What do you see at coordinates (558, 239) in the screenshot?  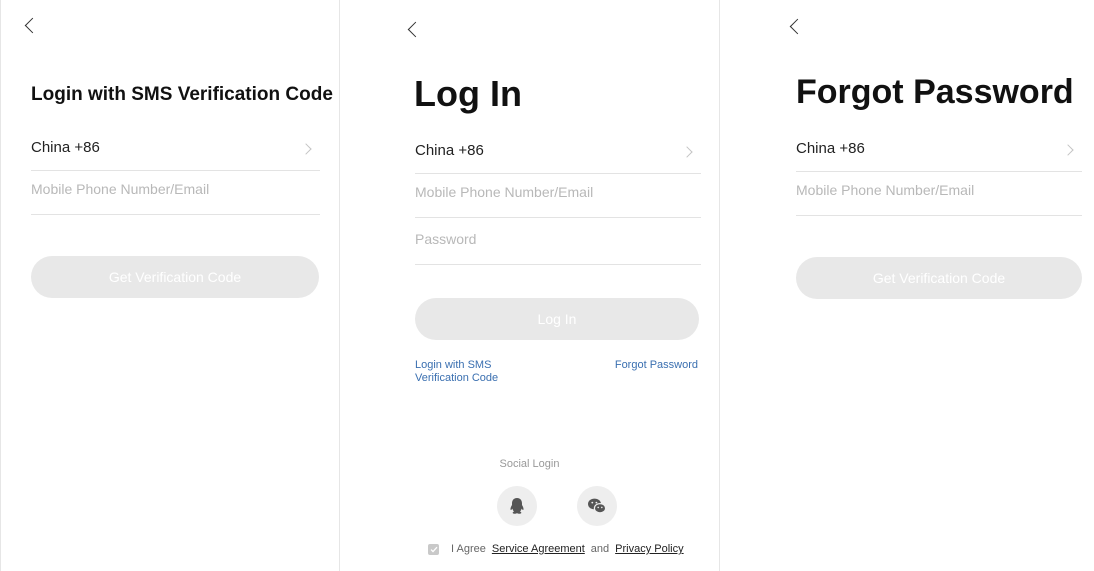 I see `password-input` at bounding box center [558, 239].